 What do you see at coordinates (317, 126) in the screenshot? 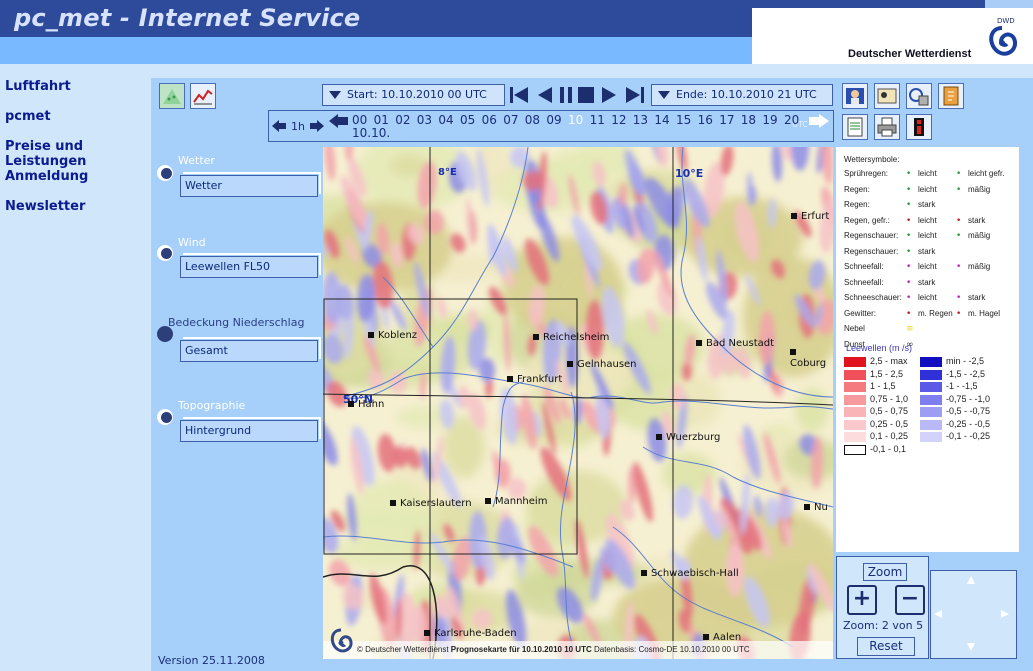
I see `step-up-icon` at bounding box center [317, 126].